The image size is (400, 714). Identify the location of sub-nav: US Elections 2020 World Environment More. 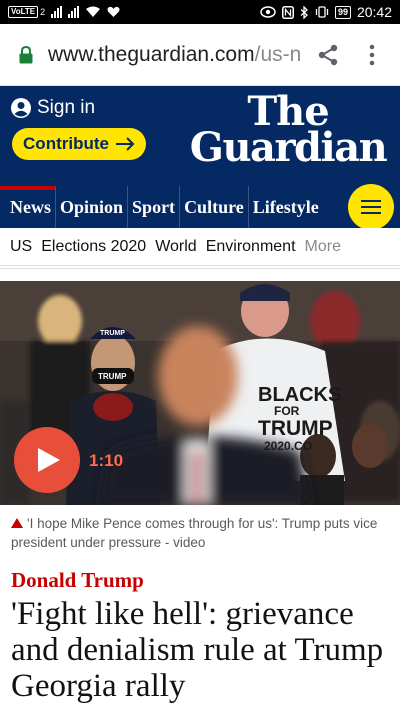
(200, 247).